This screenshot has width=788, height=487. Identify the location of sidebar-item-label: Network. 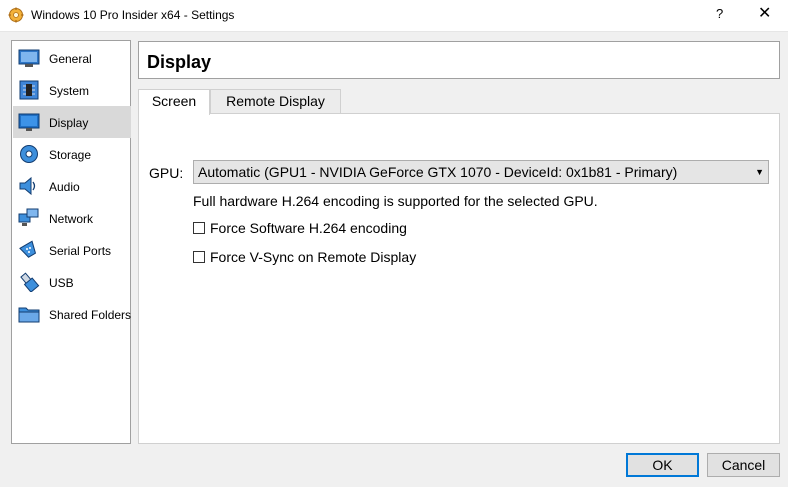
(71, 219).